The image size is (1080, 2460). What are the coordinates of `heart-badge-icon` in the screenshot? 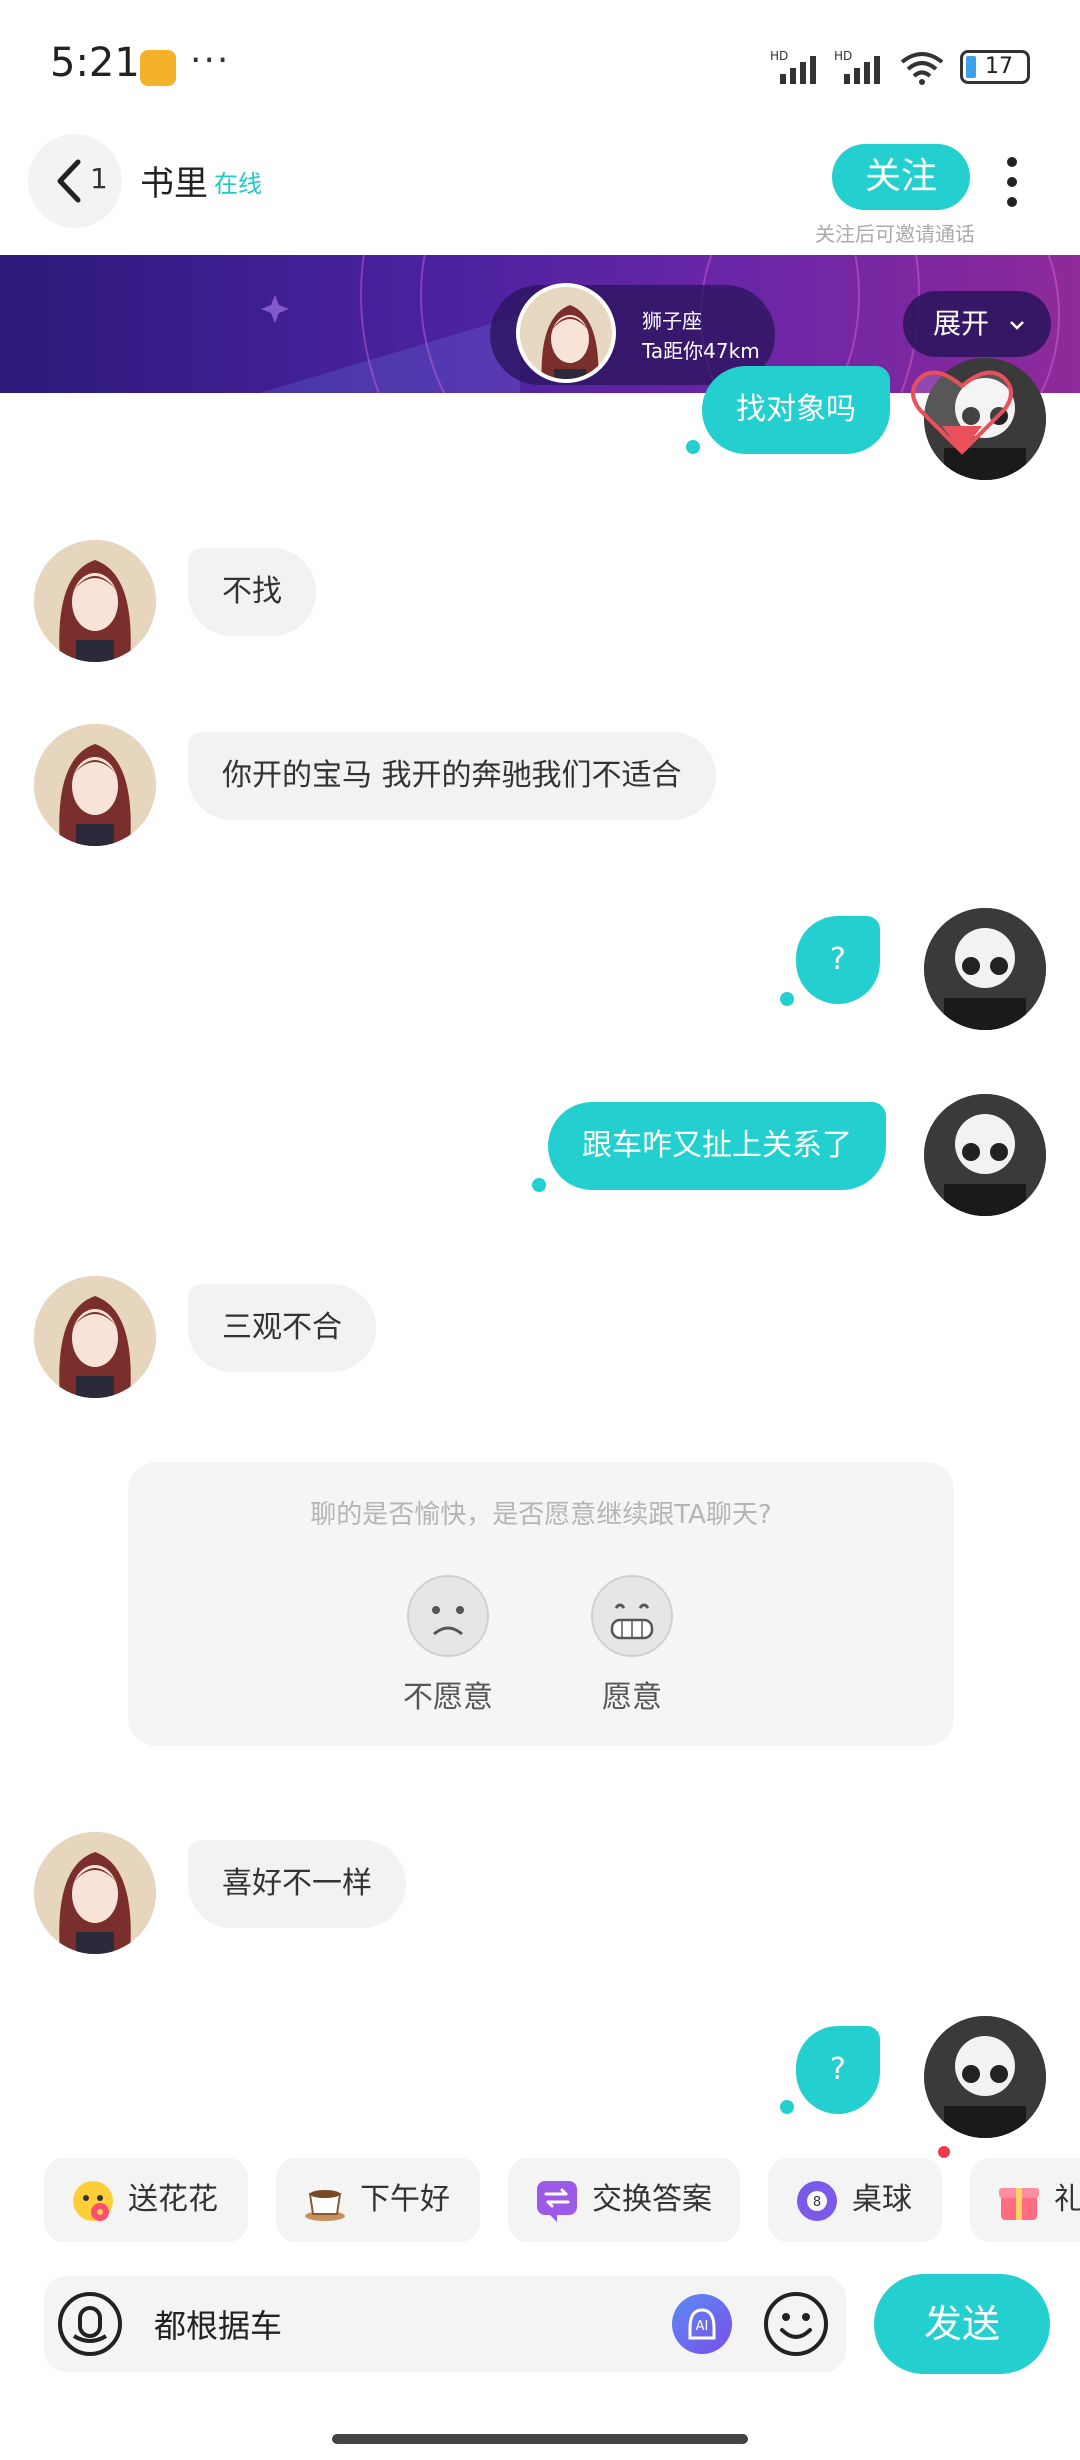 It's located at (962, 412).